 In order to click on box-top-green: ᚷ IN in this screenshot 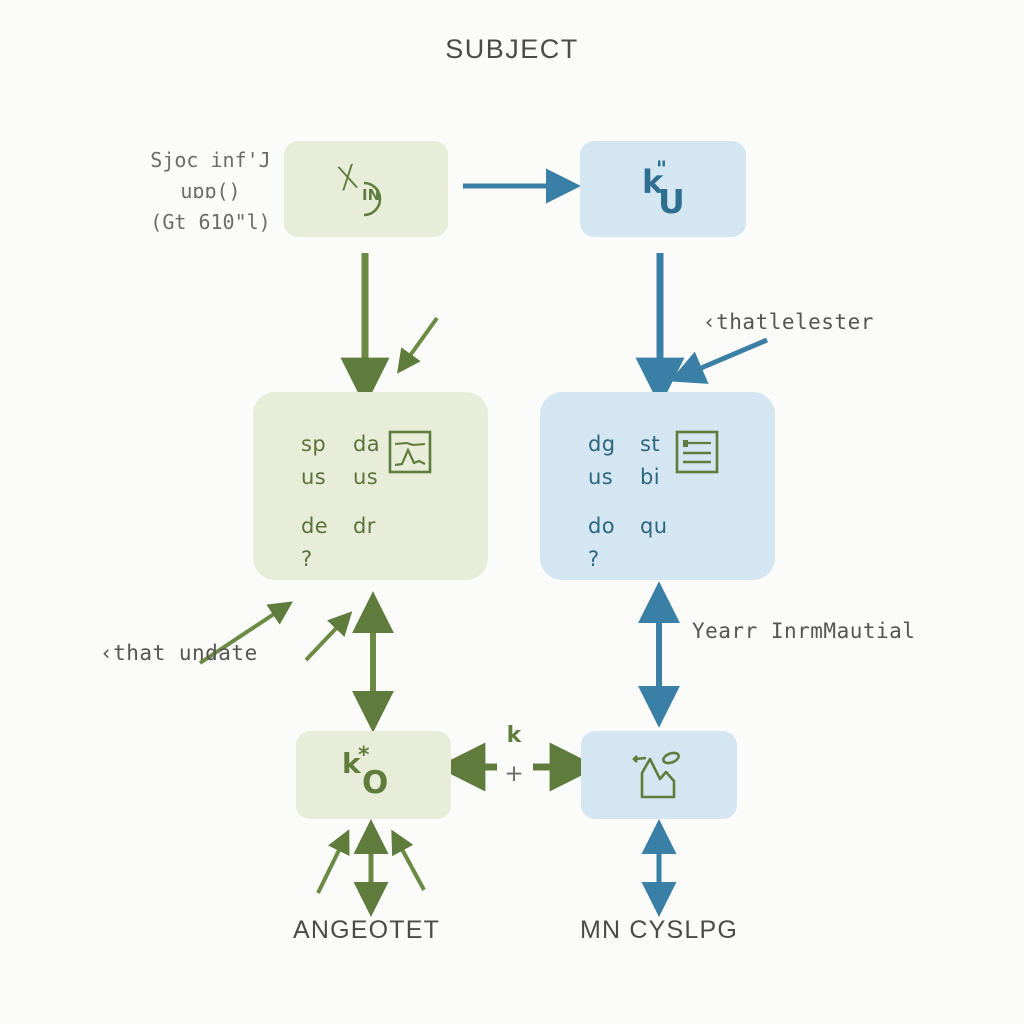, I will do `click(366, 189)`.